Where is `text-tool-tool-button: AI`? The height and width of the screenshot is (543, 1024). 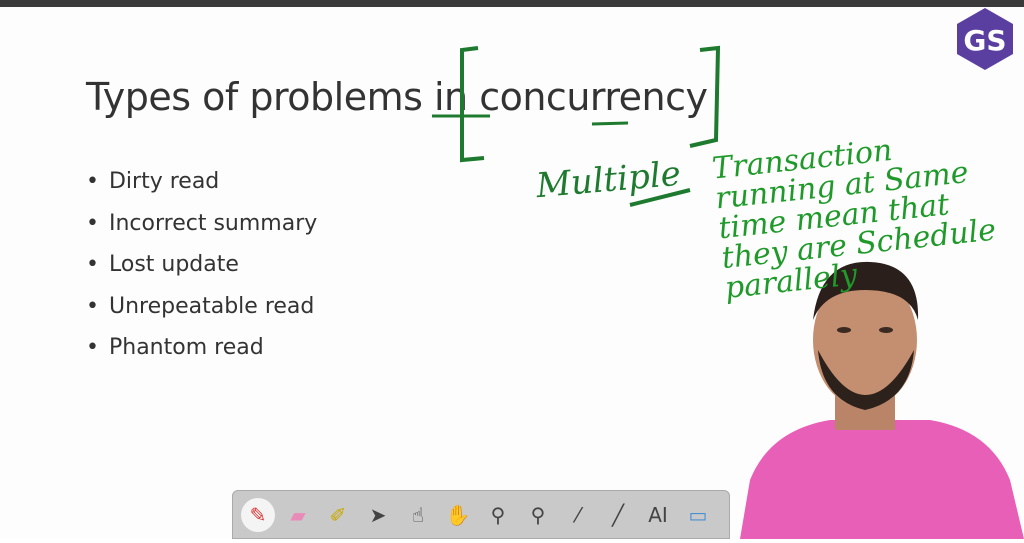
text-tool-tool-button: AI is located at coordinates (658, 515).